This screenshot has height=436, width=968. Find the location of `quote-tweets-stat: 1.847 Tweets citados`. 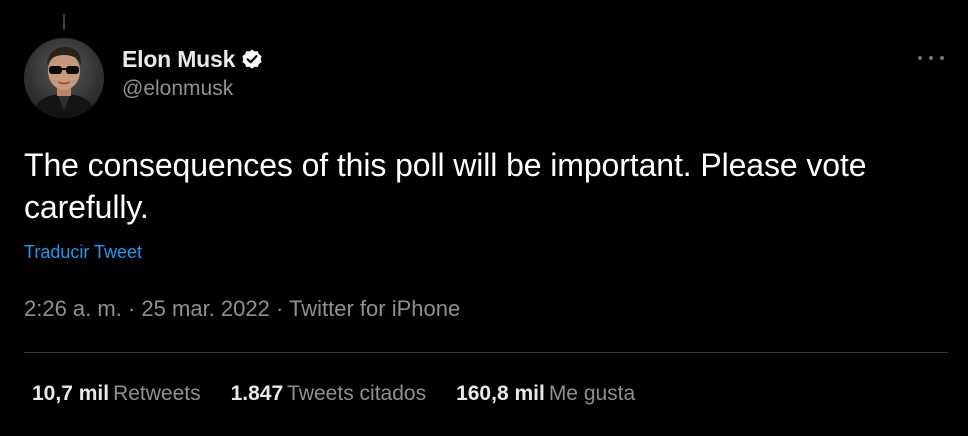

quote-tweets-stat: 1.847 Tweets citados is located at coordinates (328, 394).